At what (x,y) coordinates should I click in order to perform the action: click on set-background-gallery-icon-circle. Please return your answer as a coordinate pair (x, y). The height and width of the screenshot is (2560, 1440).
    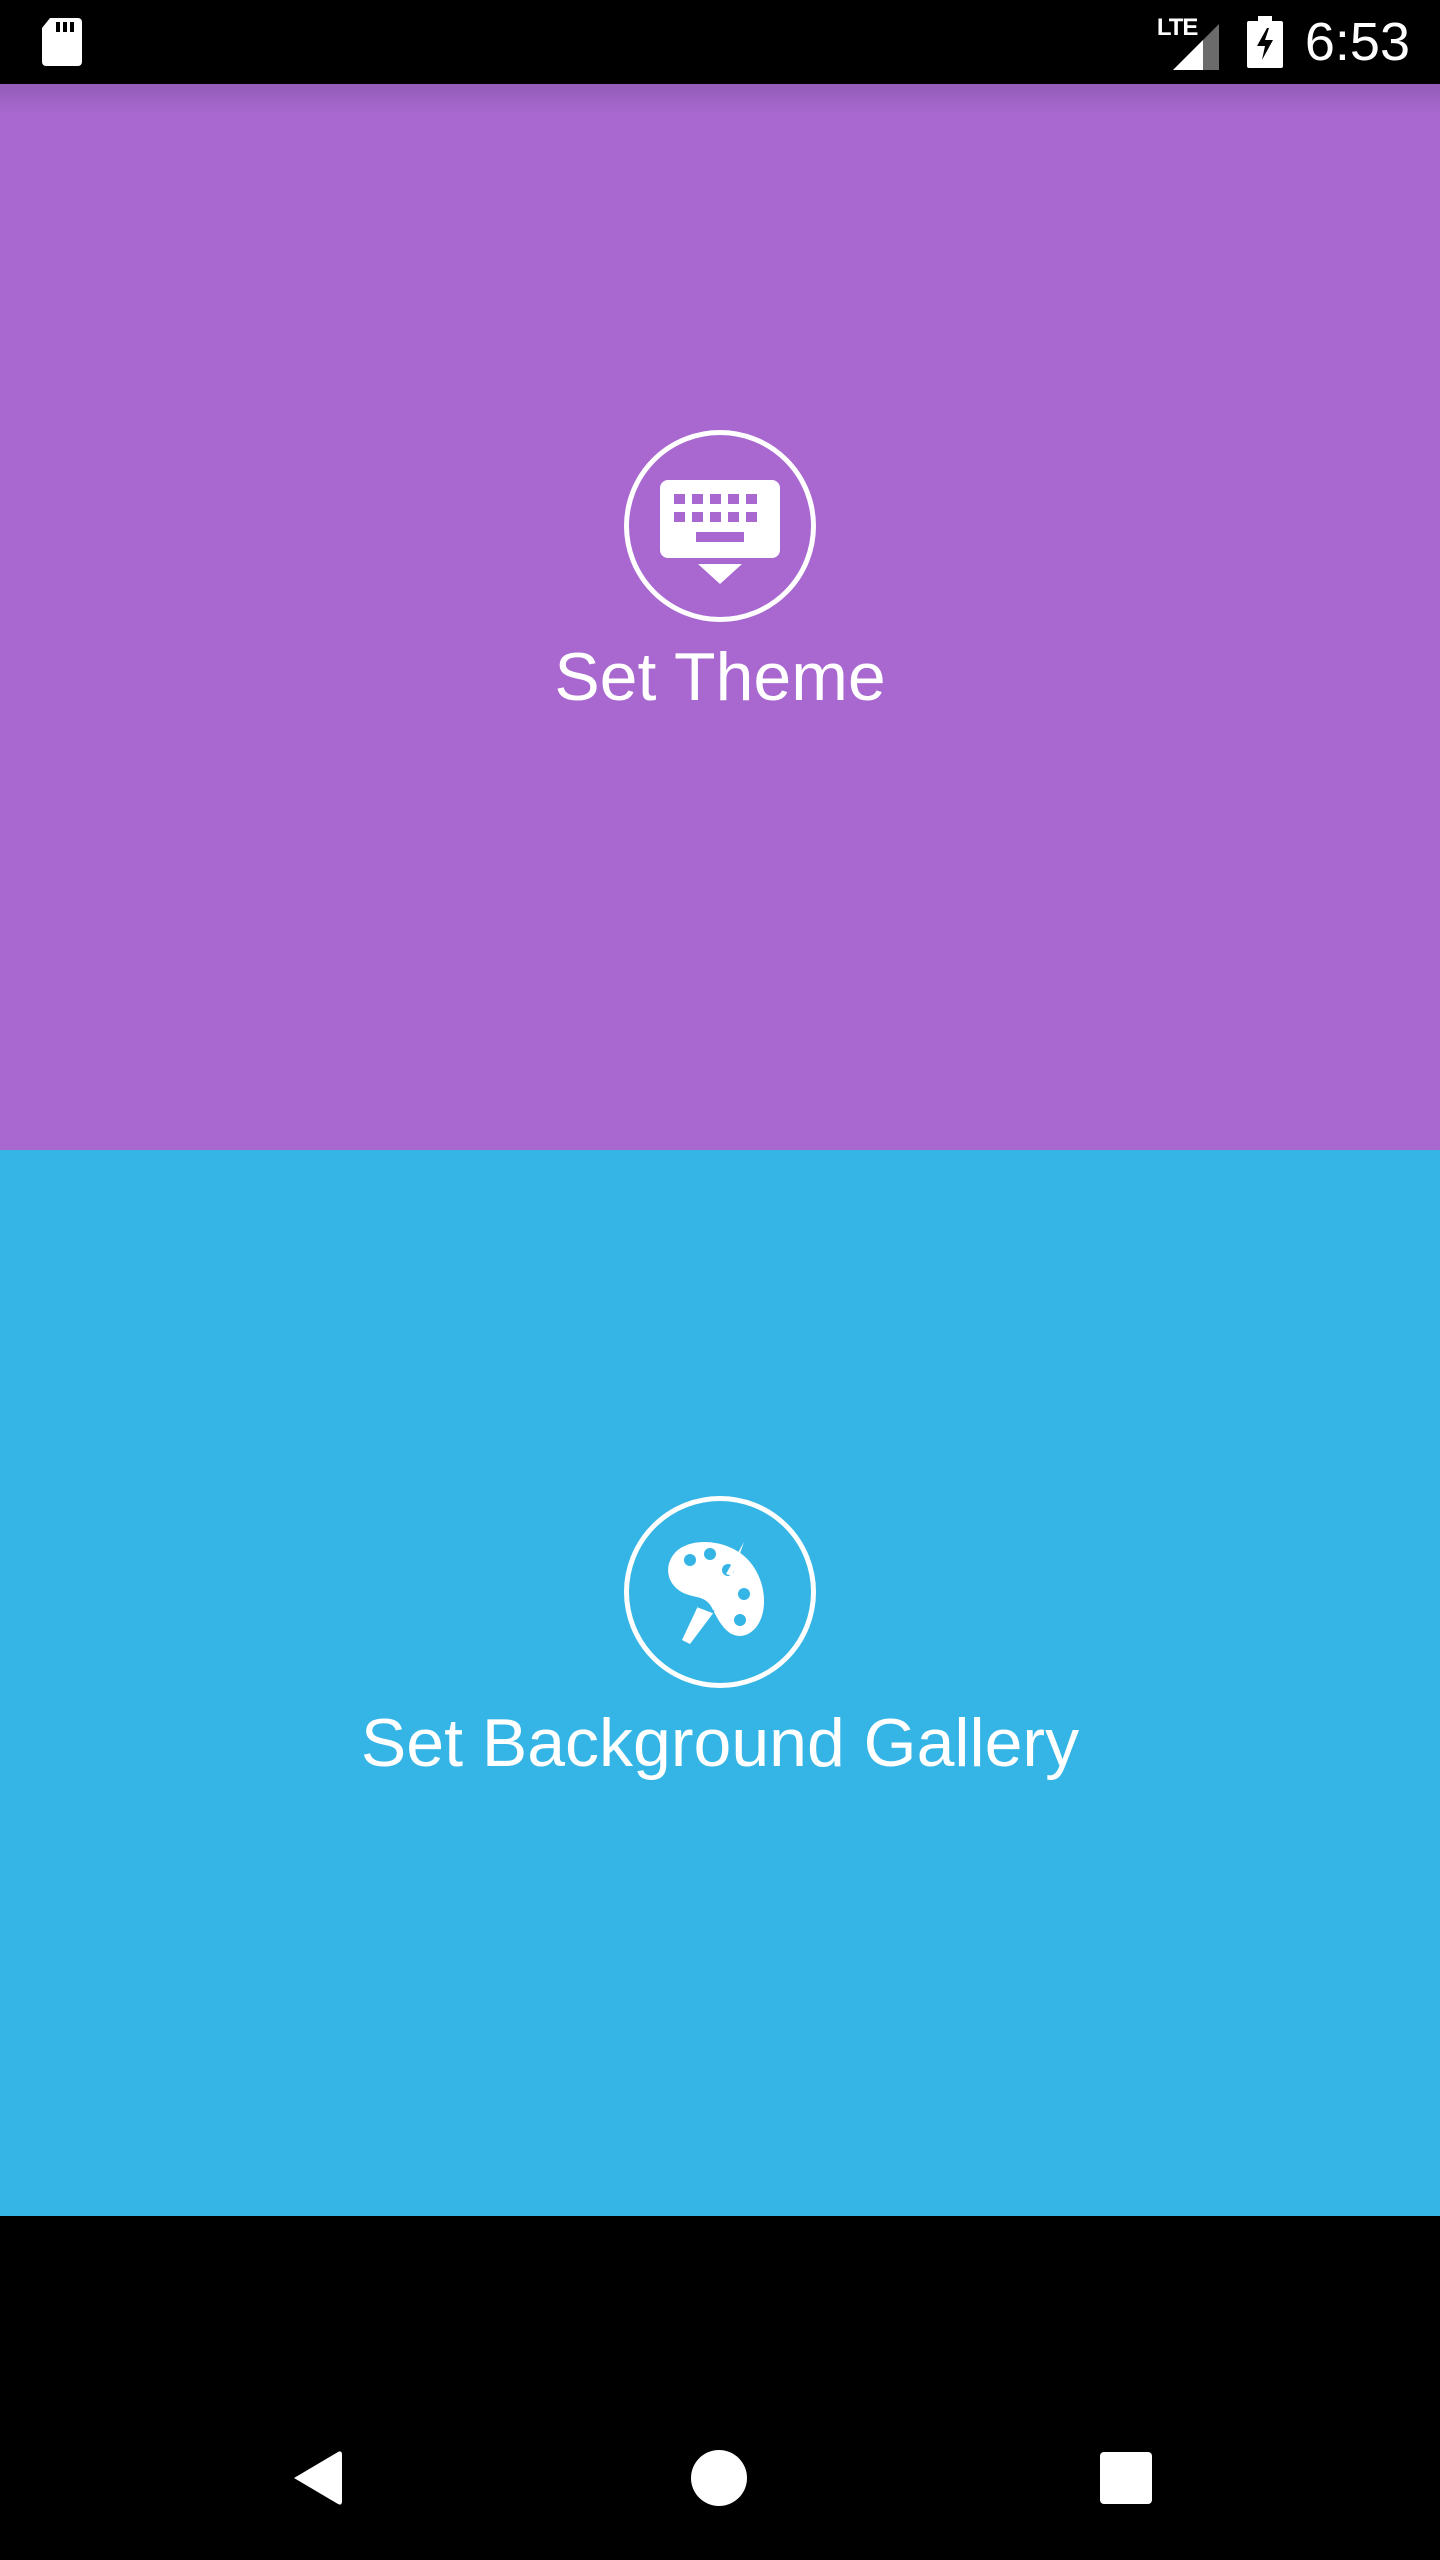
    Looking at the image, I should click on (720, 1592).